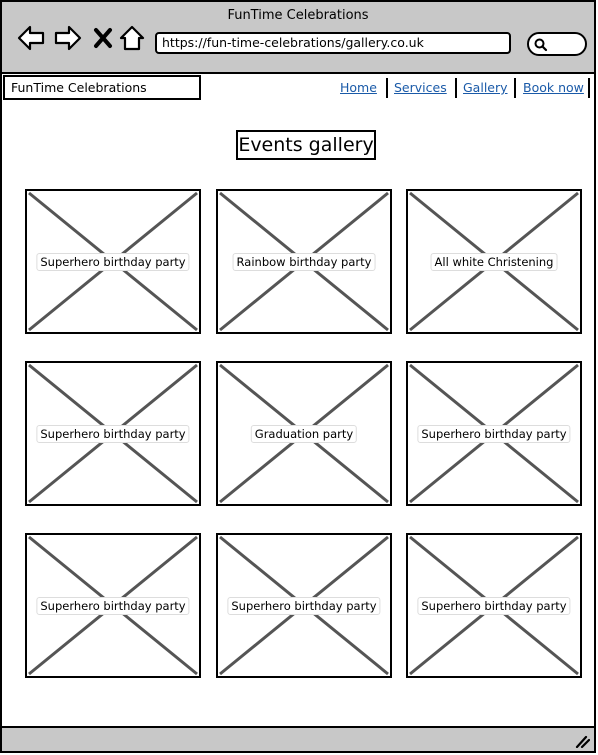 This screenshot has width=598, height=755. Describe the element at coordinates (298, 15) in the screenshot. I see `window-title: FunTime Celebrations` at that location.